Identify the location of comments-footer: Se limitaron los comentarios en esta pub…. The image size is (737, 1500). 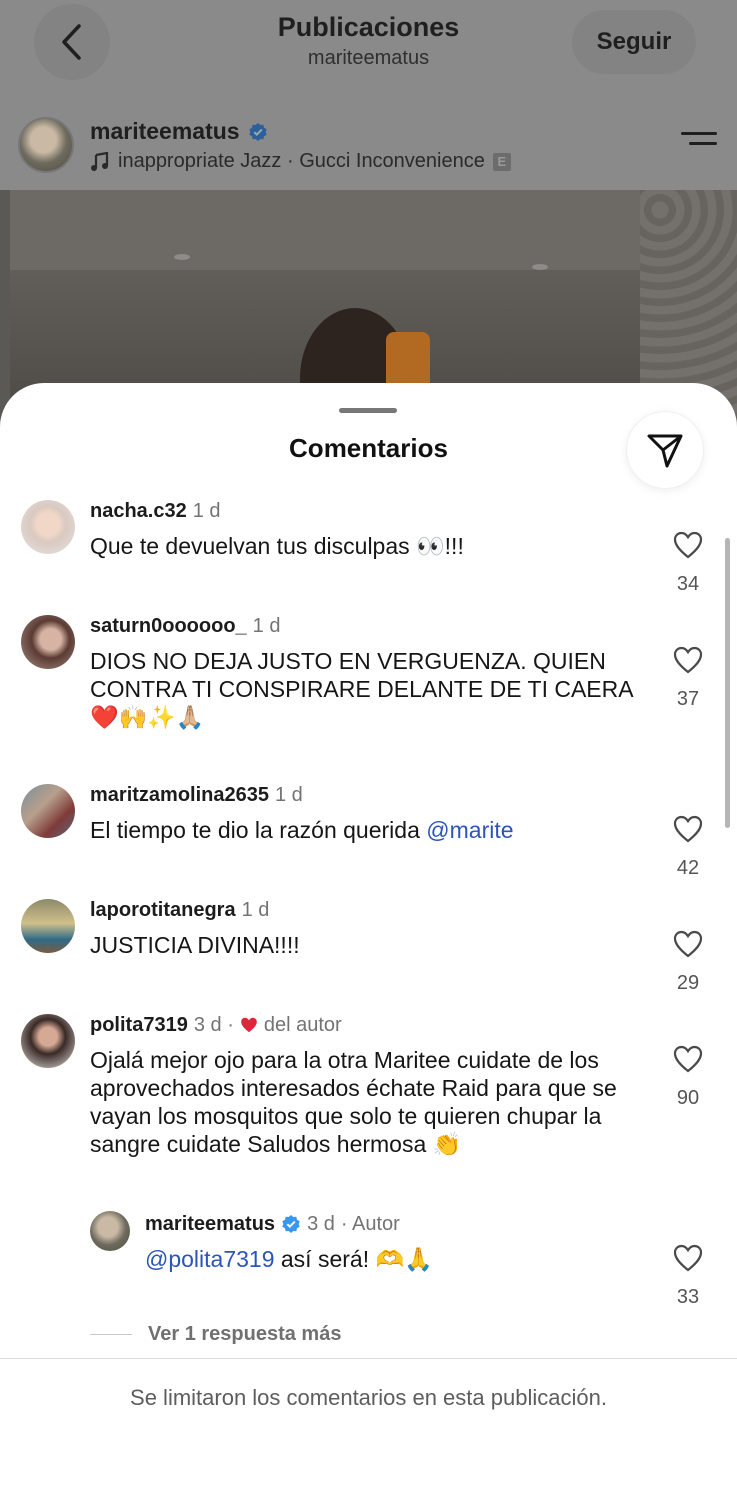
(368, 1429).